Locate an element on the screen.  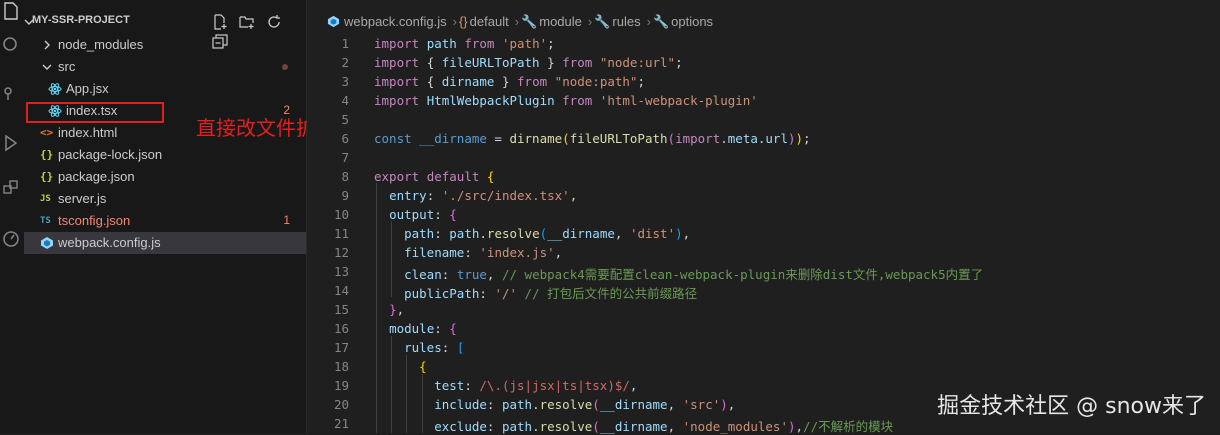
line-number: 17 is located at coordinates (341, 347).